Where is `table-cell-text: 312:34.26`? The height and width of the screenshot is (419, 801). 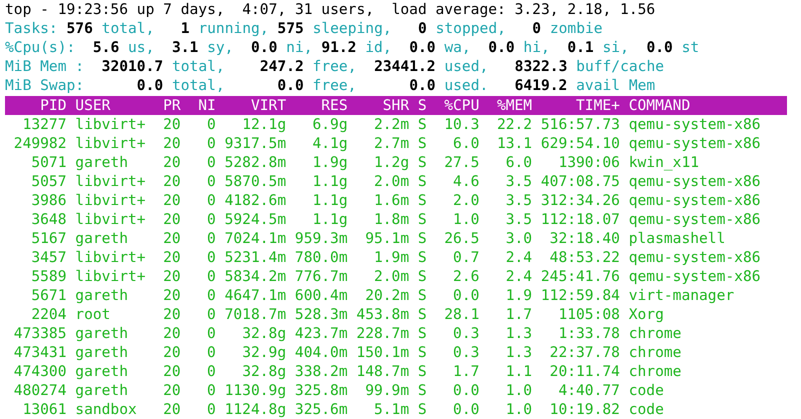 table-cell-text: 312:34.26 is located at coordinates (580, 200).